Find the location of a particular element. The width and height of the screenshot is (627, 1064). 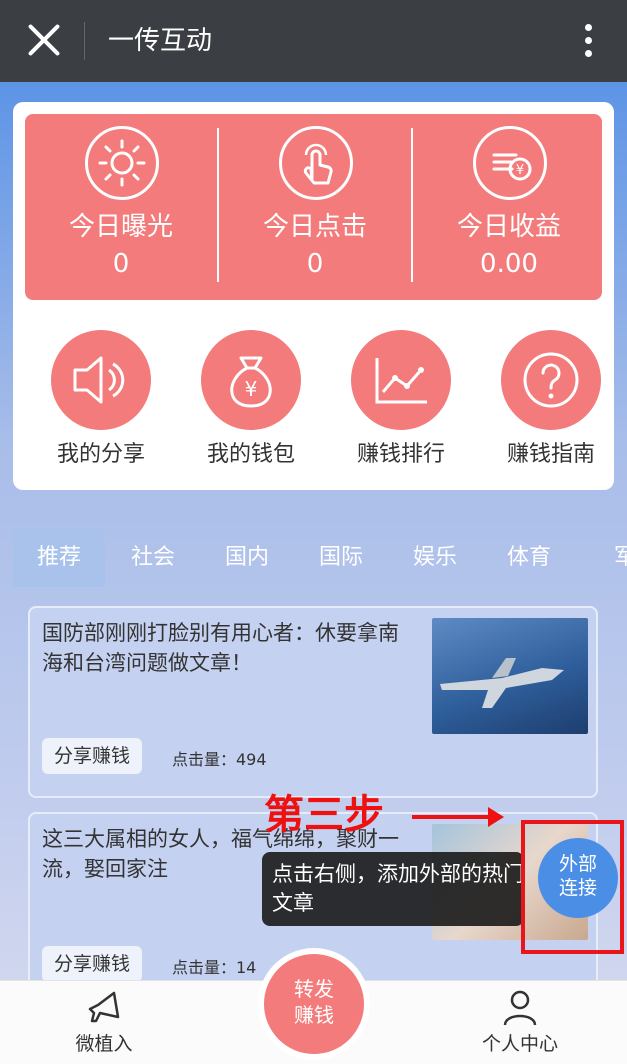

hint-tooltip: 点击右侧，添加外部的热门文章 is located at coordinates (393, 889).